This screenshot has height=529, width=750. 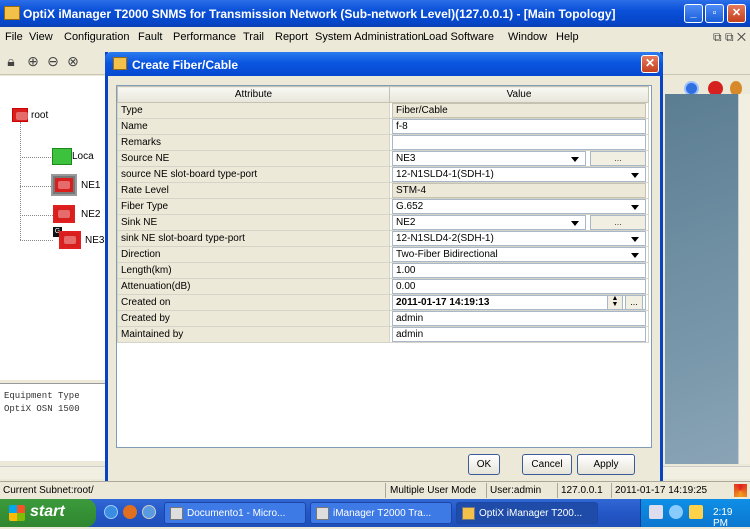 I want to click on attr-sink-ne: Sink NE, so click(x=253, y=222).